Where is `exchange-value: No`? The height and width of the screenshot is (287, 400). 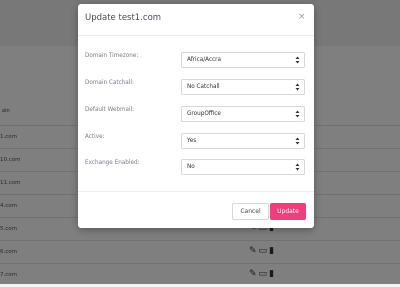 exchange-value: No is located at coordinates (191, 167).